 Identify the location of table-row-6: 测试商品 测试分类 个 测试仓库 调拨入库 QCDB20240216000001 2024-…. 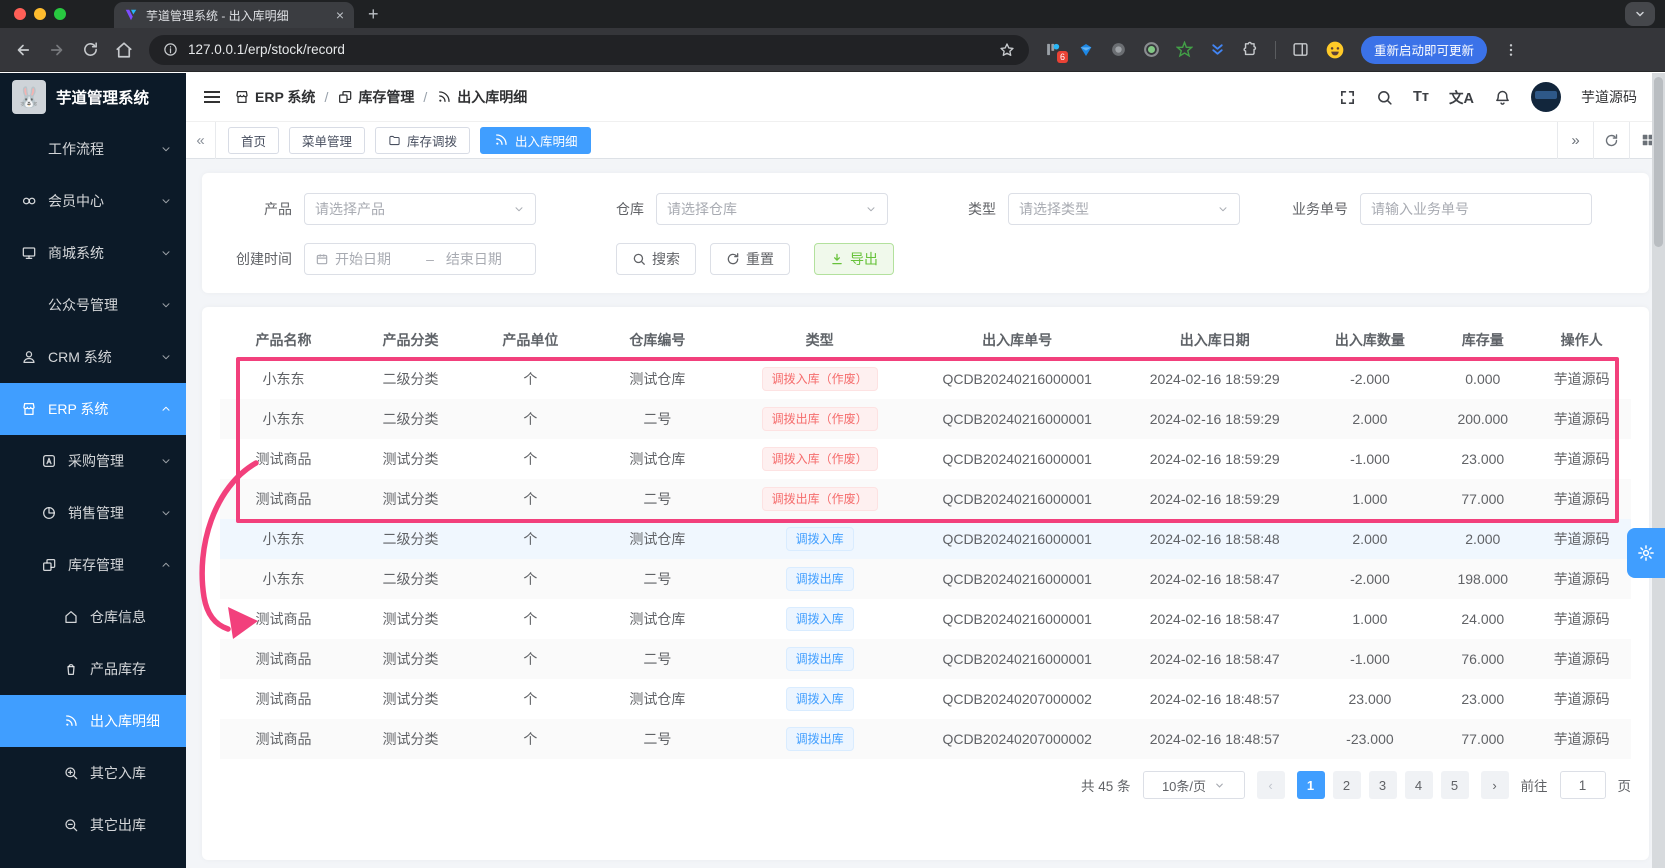
(925, 619).